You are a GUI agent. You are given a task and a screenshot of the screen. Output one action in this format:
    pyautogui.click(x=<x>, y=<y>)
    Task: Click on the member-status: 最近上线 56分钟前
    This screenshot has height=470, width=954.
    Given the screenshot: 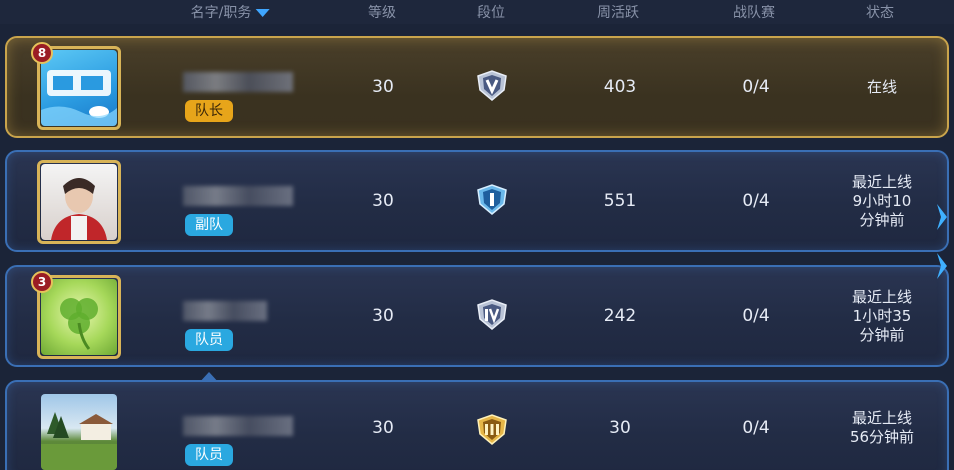 What is the action you would take?
    pyautogui.click(x=882, y=427)
    